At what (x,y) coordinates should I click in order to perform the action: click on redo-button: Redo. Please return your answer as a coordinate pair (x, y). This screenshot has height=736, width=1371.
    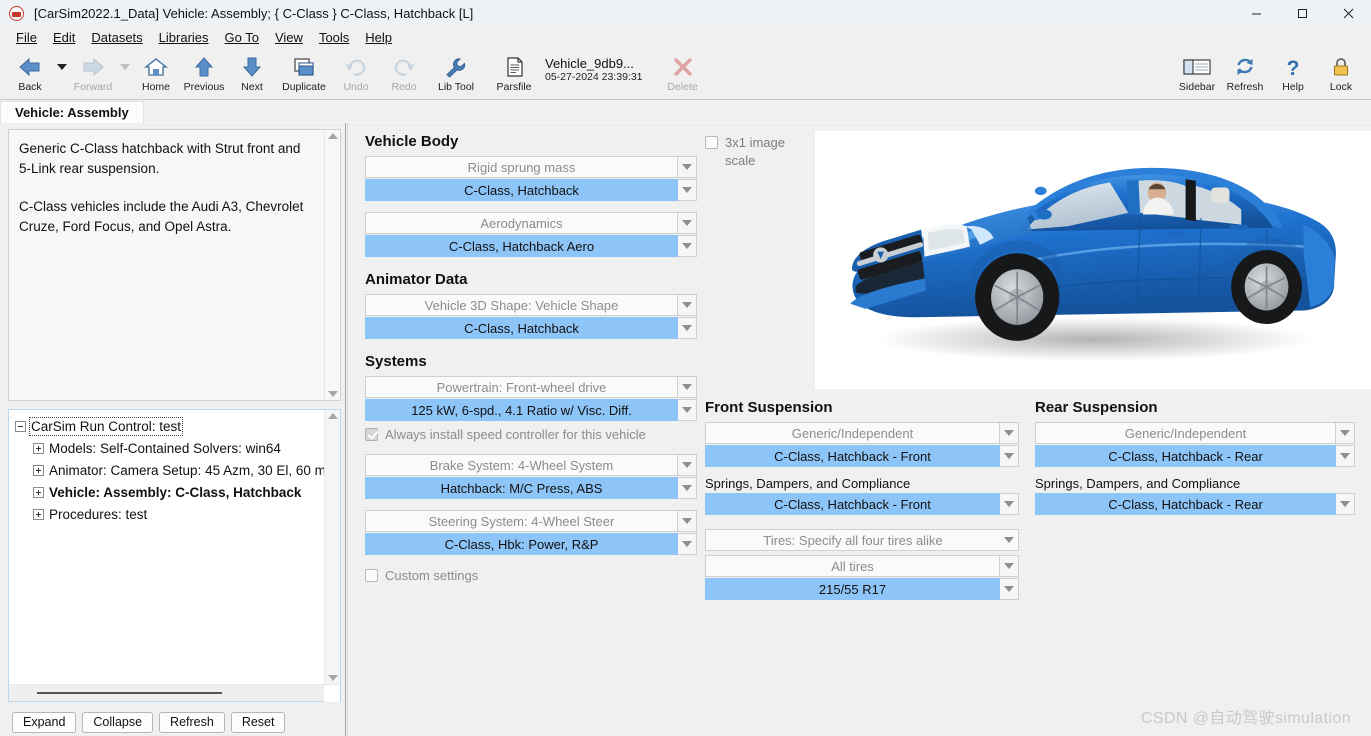
    Looking at the image, I should click on (404, 73).